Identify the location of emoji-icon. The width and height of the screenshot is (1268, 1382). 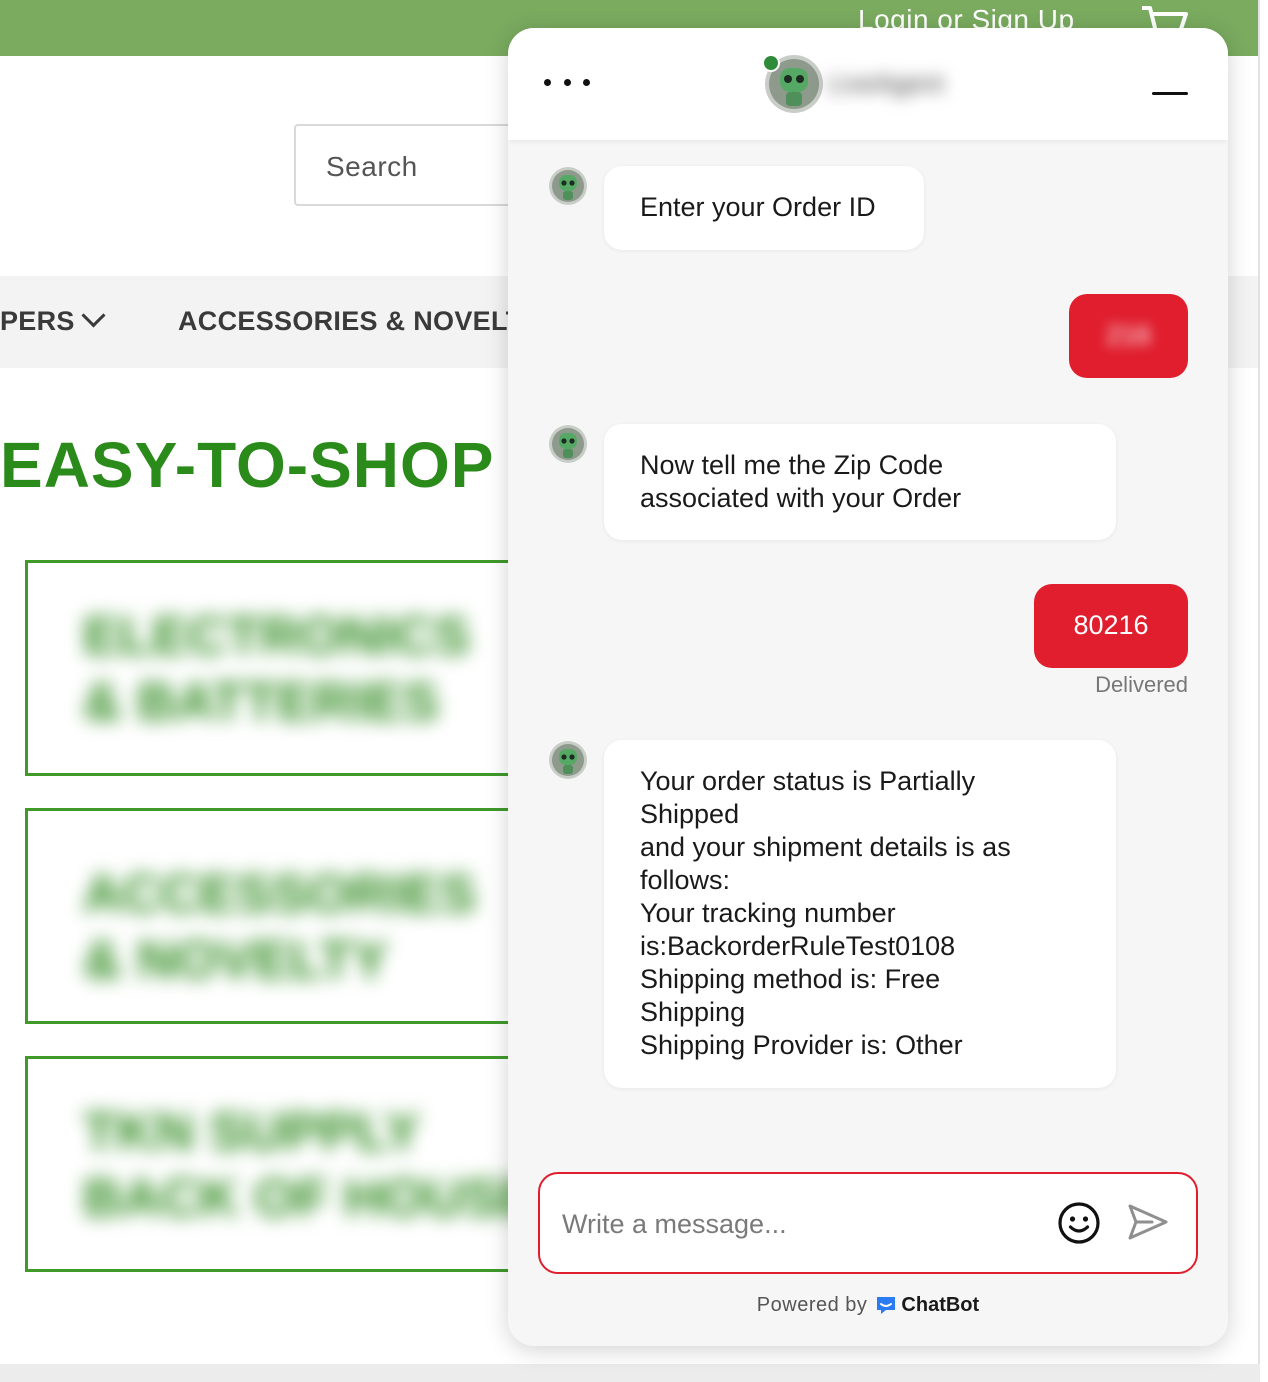
(1079, 1223).